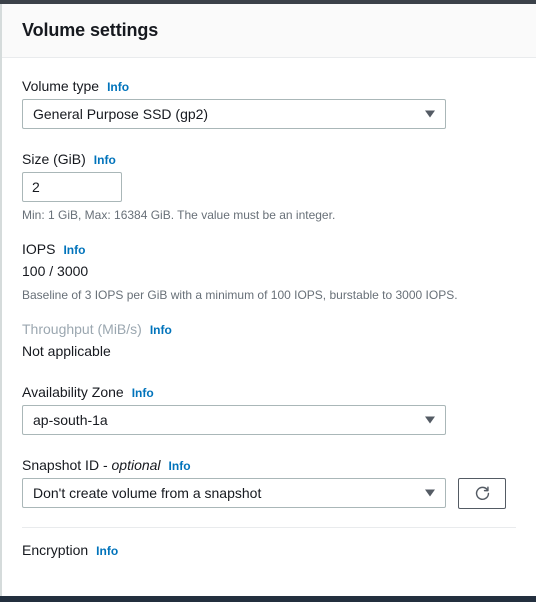  Describe the element at coordinates (54, 159) in the screenshot. I see `size-label: Size (GiB)` at that location.